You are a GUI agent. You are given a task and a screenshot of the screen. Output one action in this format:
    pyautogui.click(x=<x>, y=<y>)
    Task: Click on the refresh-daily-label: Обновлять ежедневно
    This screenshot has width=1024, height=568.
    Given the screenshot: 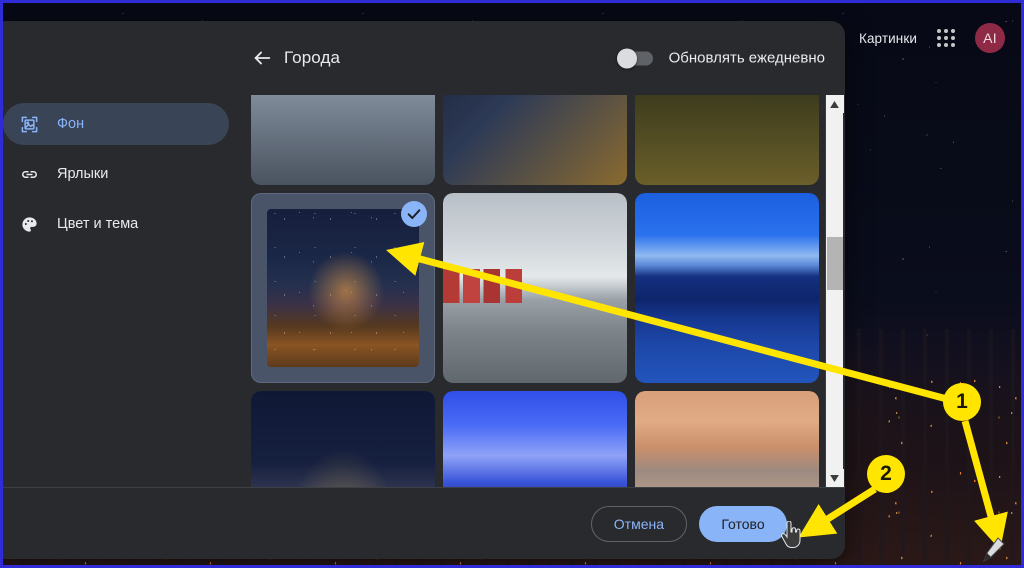 What is the action you would take?
    pyautogui.click(x=746, y=58)
    